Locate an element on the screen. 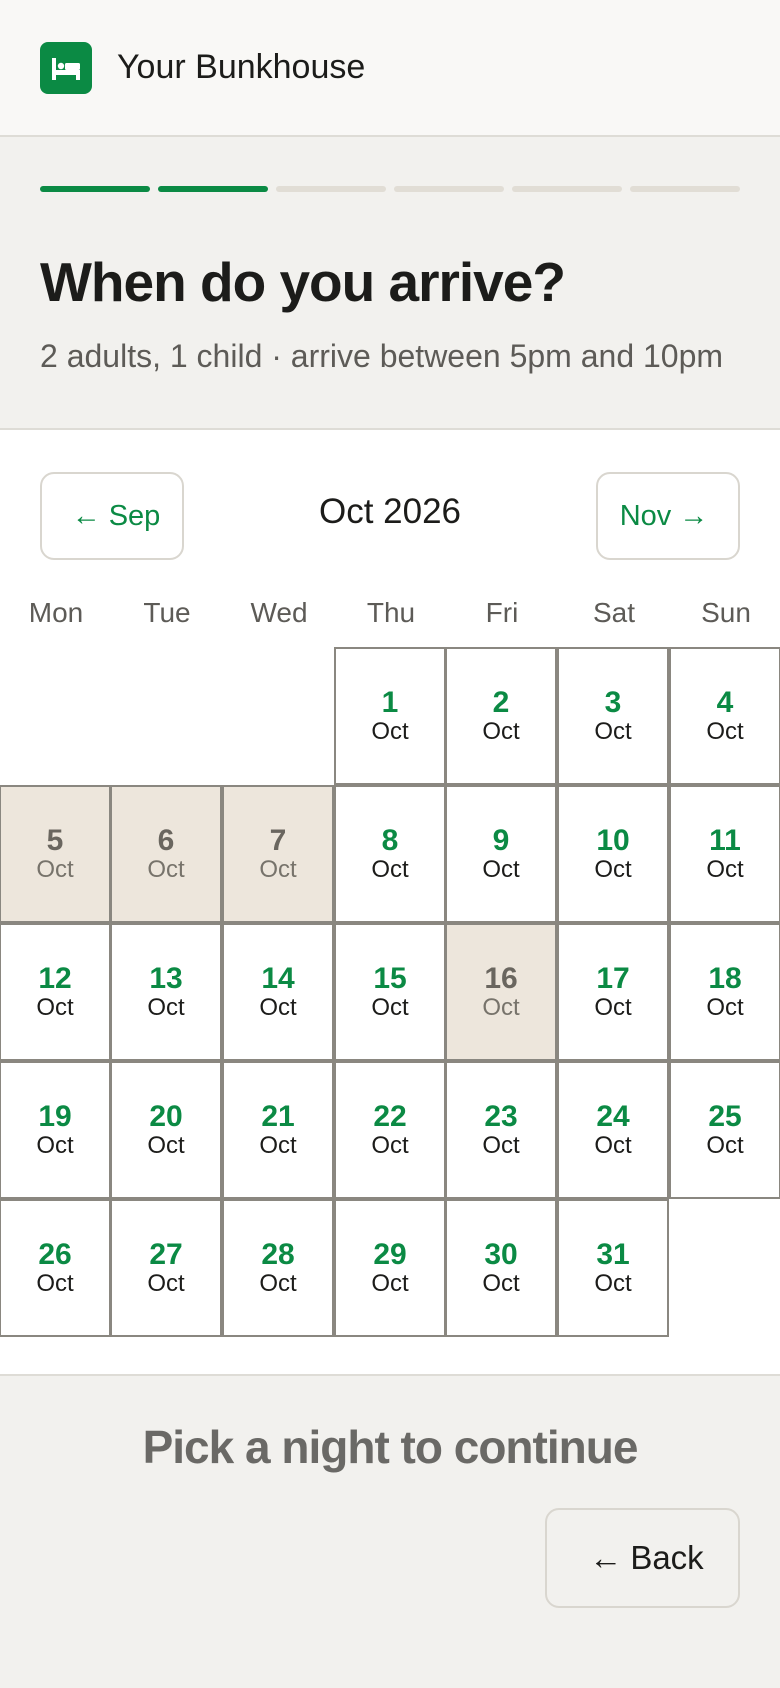 The width and height of the screenshot is (780, 1688). back-button: ← Back is located at coordinates (642, 1558).